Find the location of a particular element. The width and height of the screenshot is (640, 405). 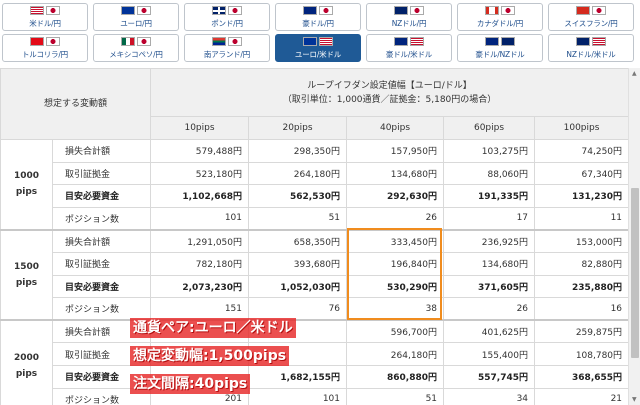

value-cell: 596,700円 is located at coordinates (395, 331).